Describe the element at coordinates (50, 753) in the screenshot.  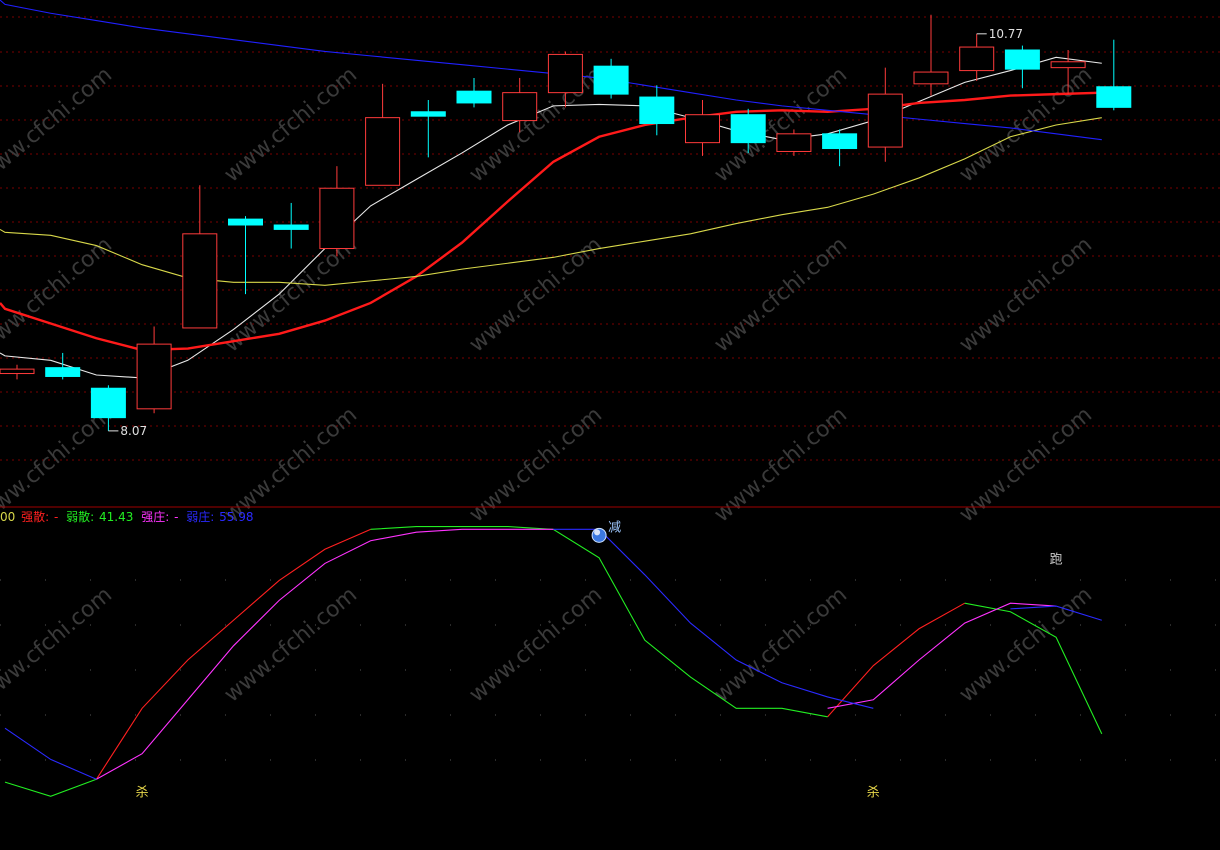
I see `weak-control-line` at that location.